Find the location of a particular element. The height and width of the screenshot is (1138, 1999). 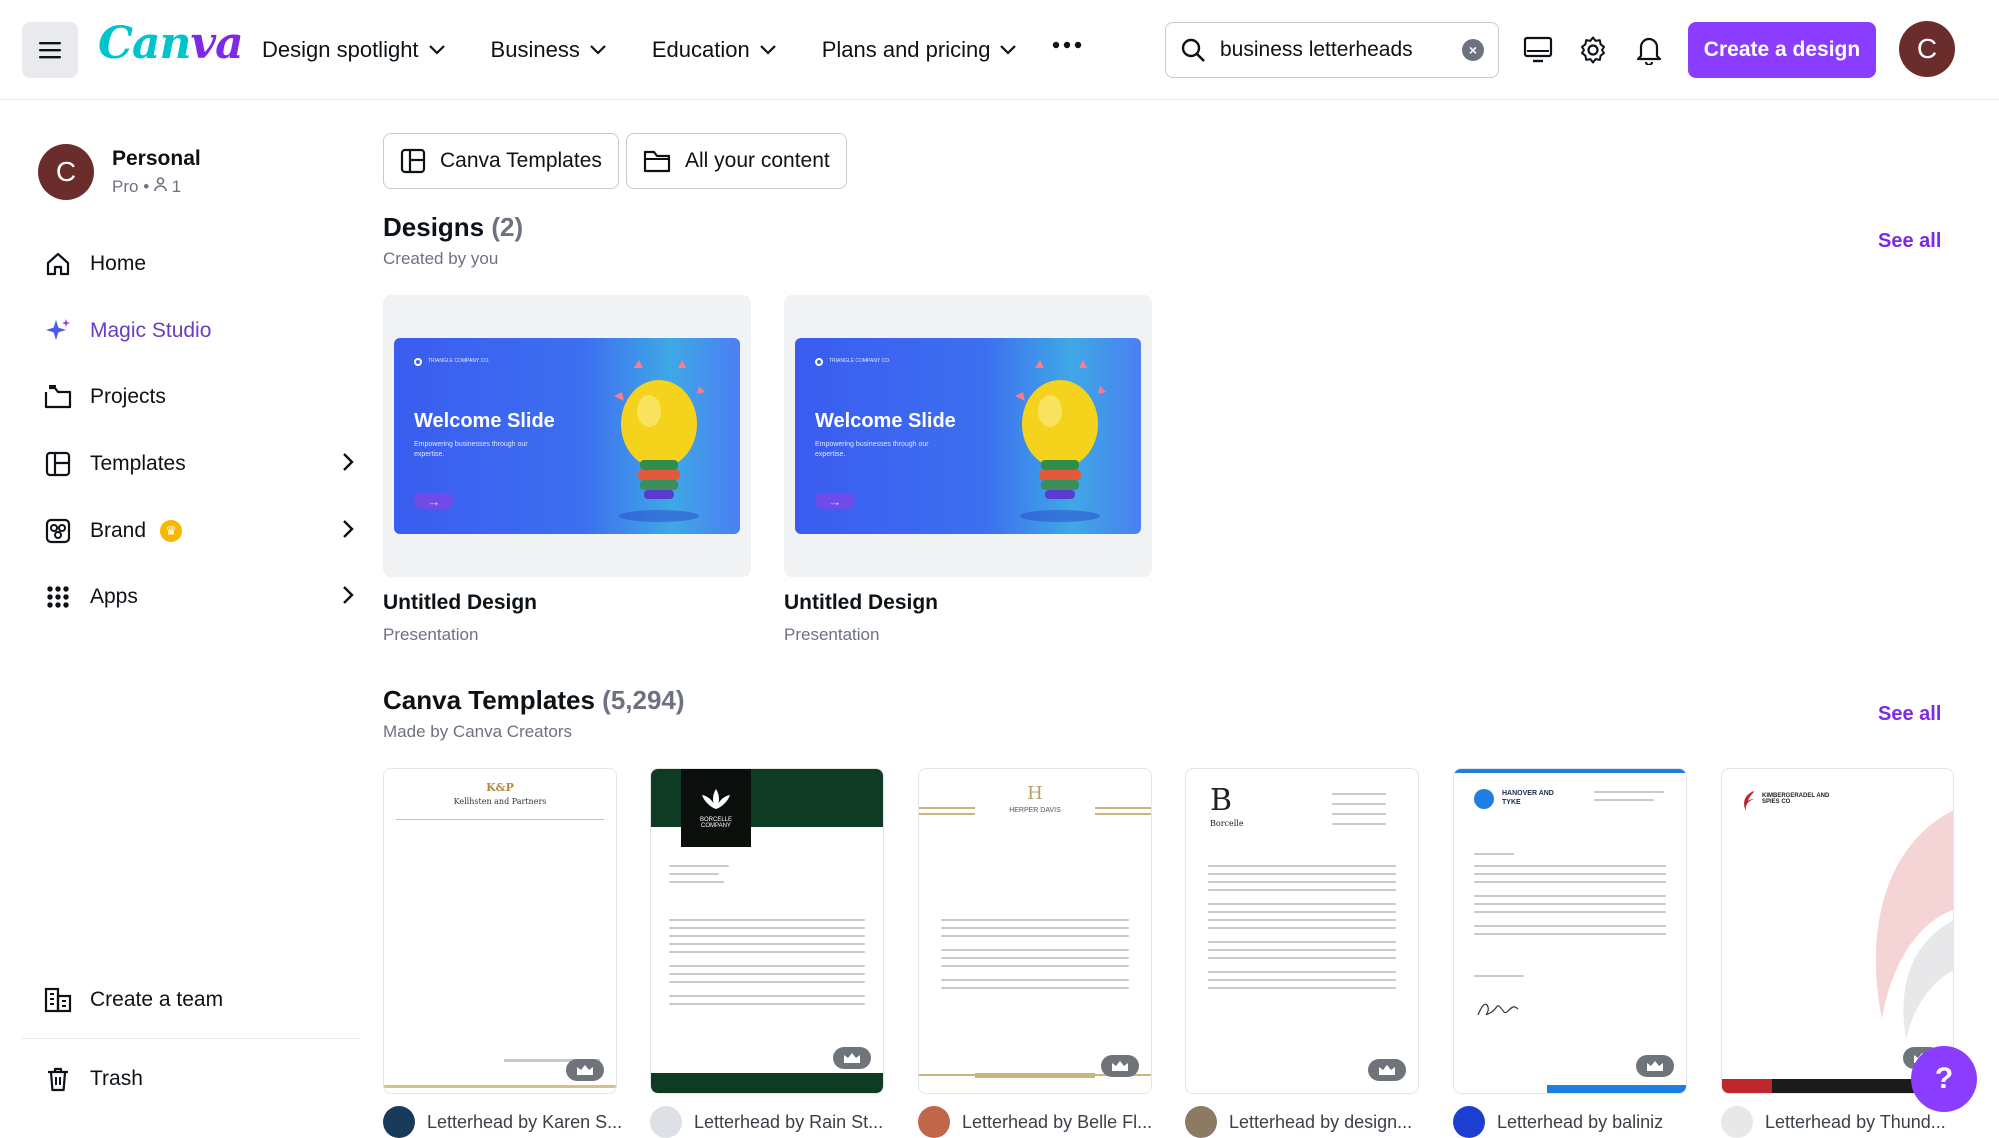

notifications-button is located at coordinates (1649, 50).